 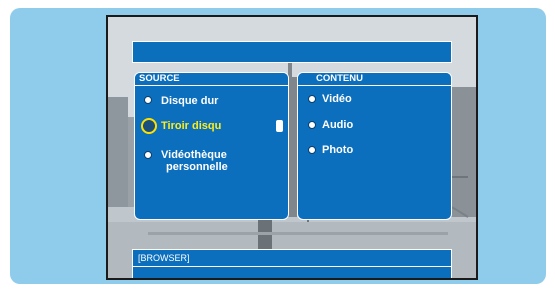 What do you see at coordinates (338, 125) in the screenshot?
I see `content-item-label: Audio` at bounding box center [338, 125].